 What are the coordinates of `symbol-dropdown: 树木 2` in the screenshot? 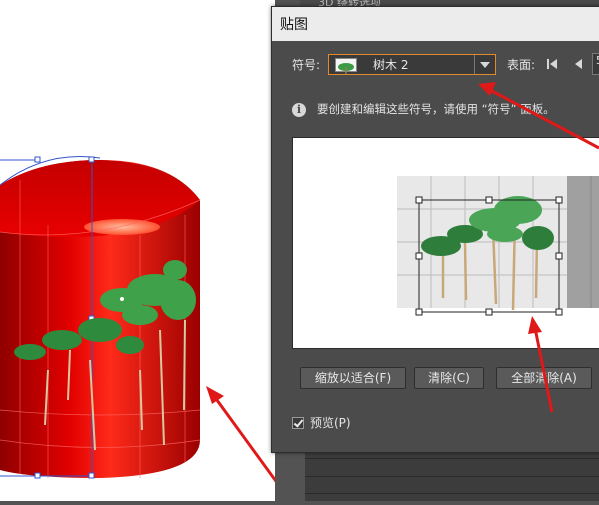 It's located at (412, 64).